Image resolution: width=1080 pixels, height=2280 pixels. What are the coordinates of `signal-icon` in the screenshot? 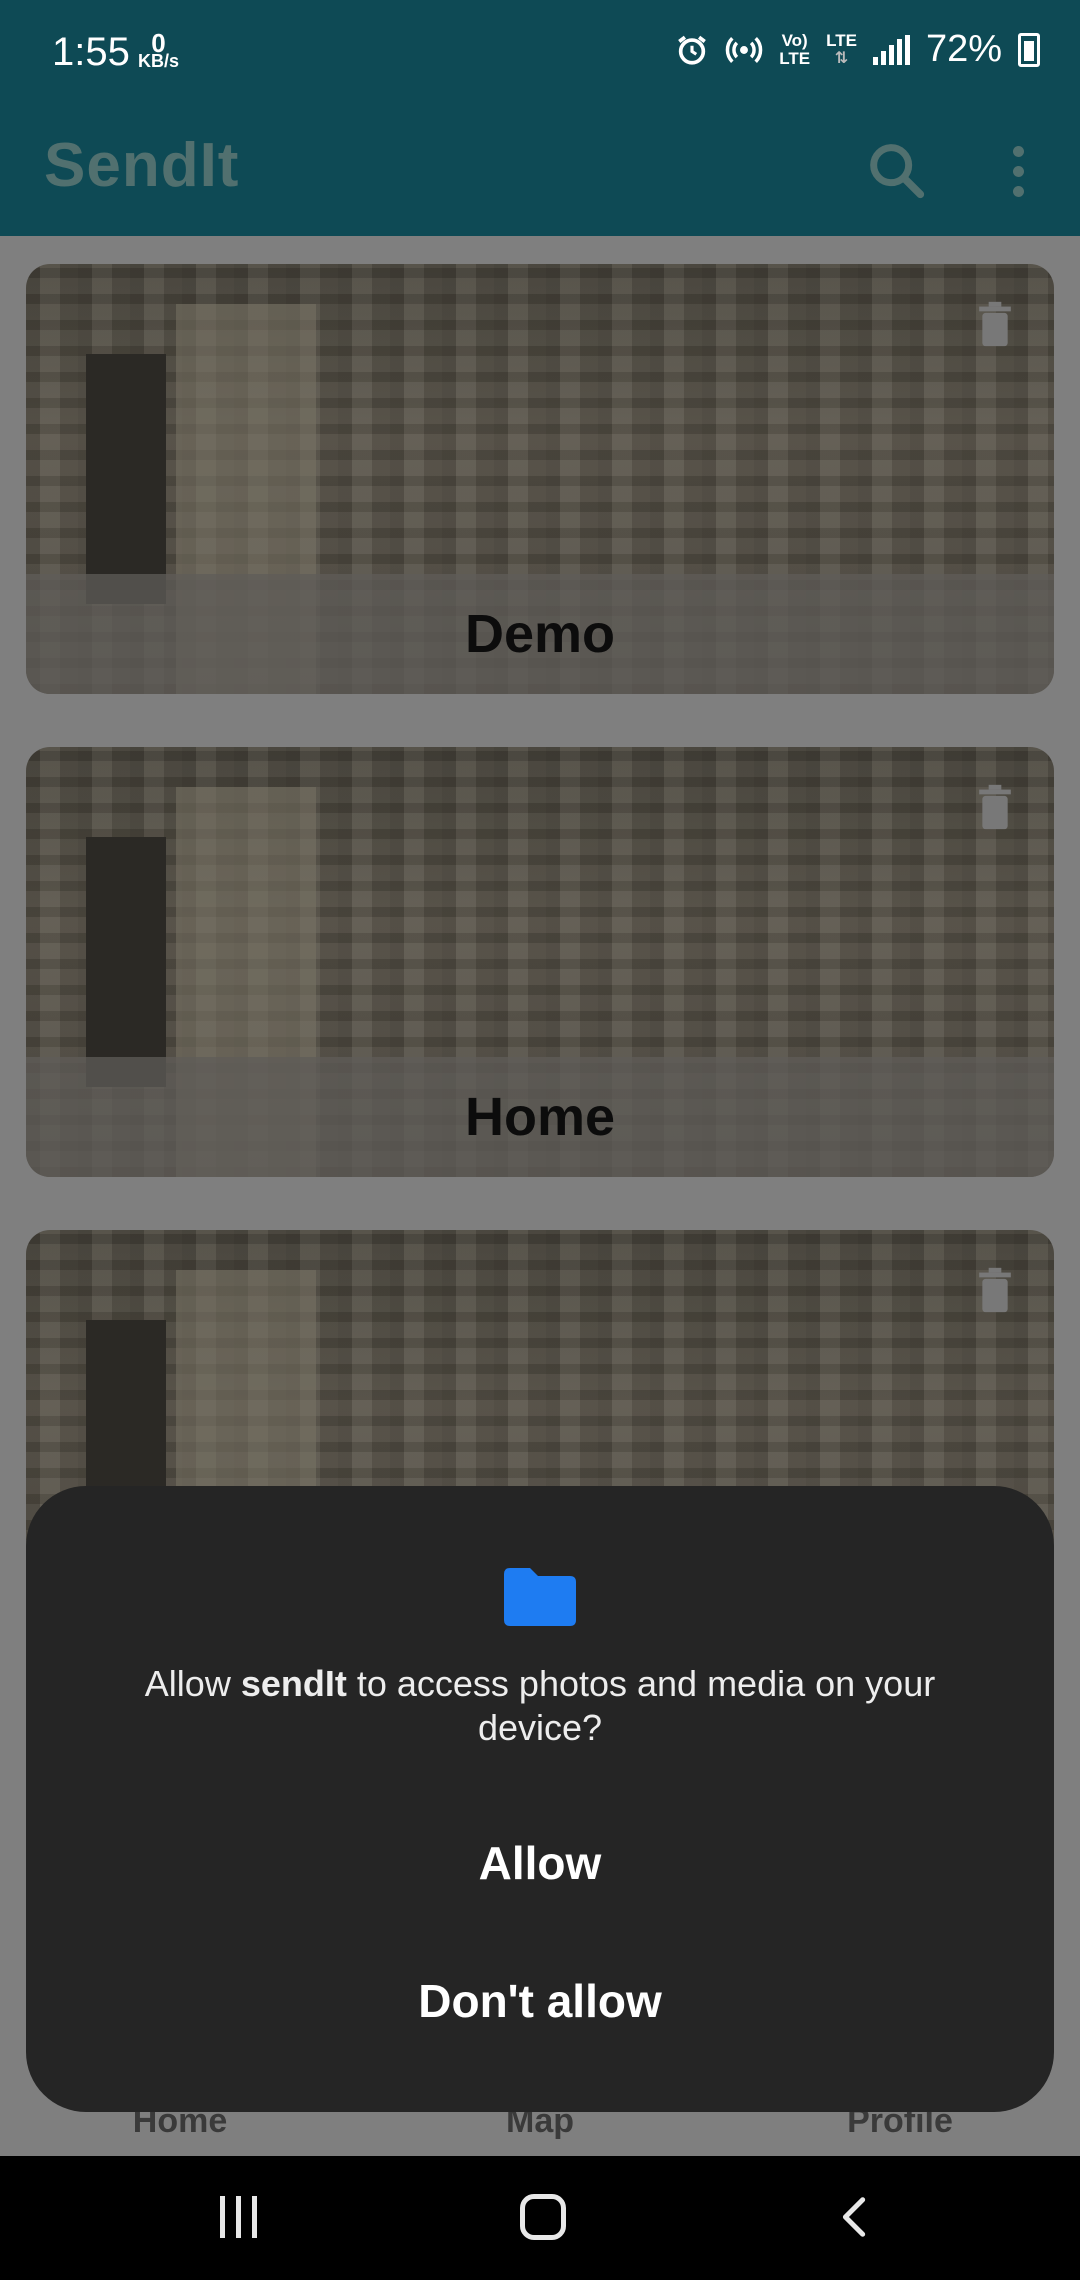 It's located at (891, 49).